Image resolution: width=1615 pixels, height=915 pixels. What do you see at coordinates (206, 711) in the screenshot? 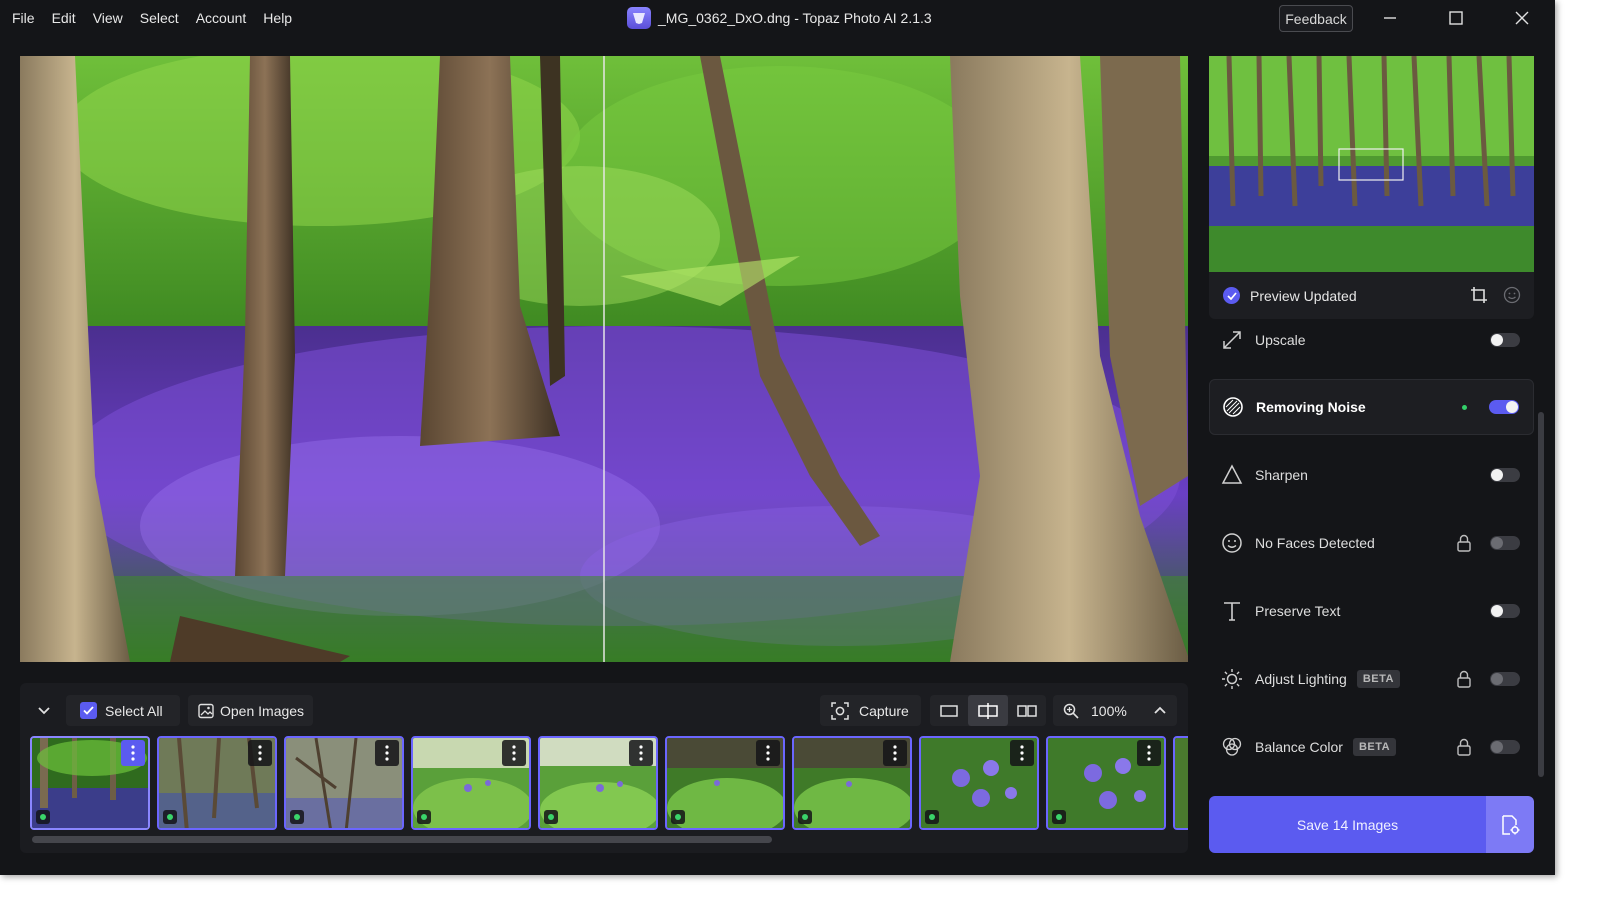
I see `image-icon` at bounding box center [206, 711].